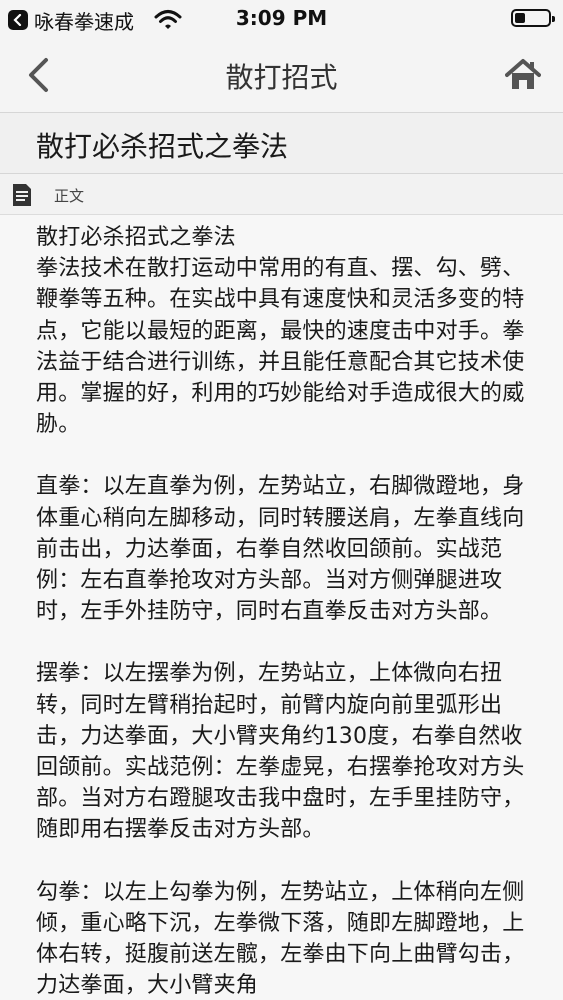  What do you see at coordinates (520, 18) in the screenshot?
I see `battery-level` at bounding box center [520, 18].